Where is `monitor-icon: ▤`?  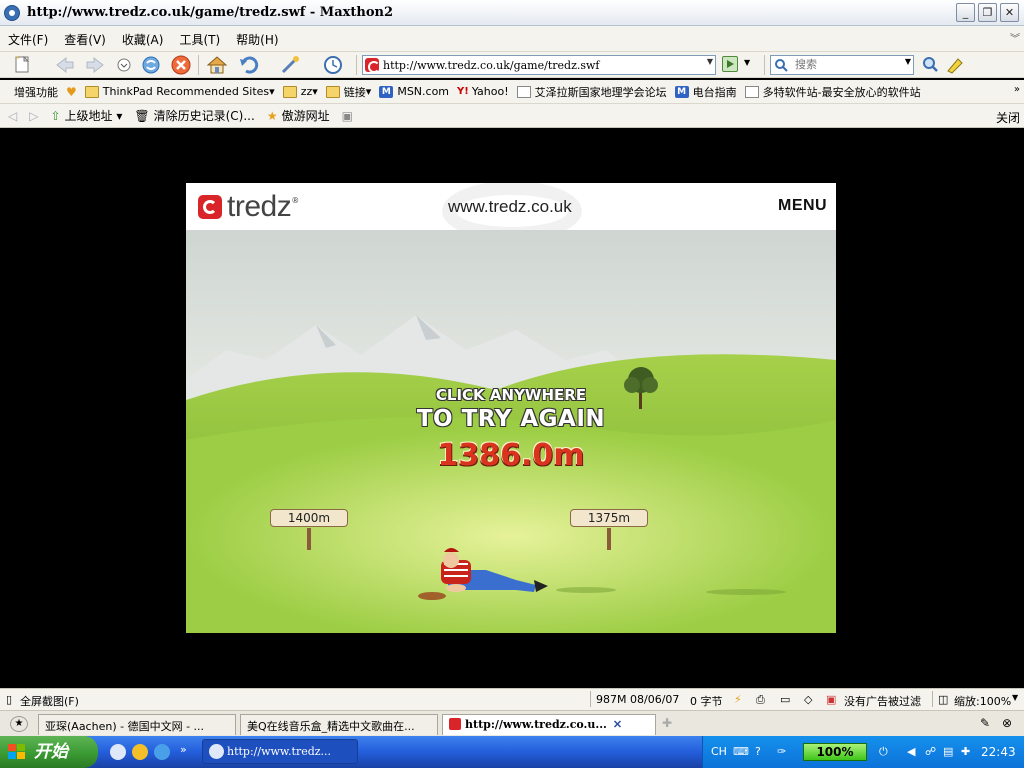 monitor-icon: ▤ is located at coordinates (948, 751).